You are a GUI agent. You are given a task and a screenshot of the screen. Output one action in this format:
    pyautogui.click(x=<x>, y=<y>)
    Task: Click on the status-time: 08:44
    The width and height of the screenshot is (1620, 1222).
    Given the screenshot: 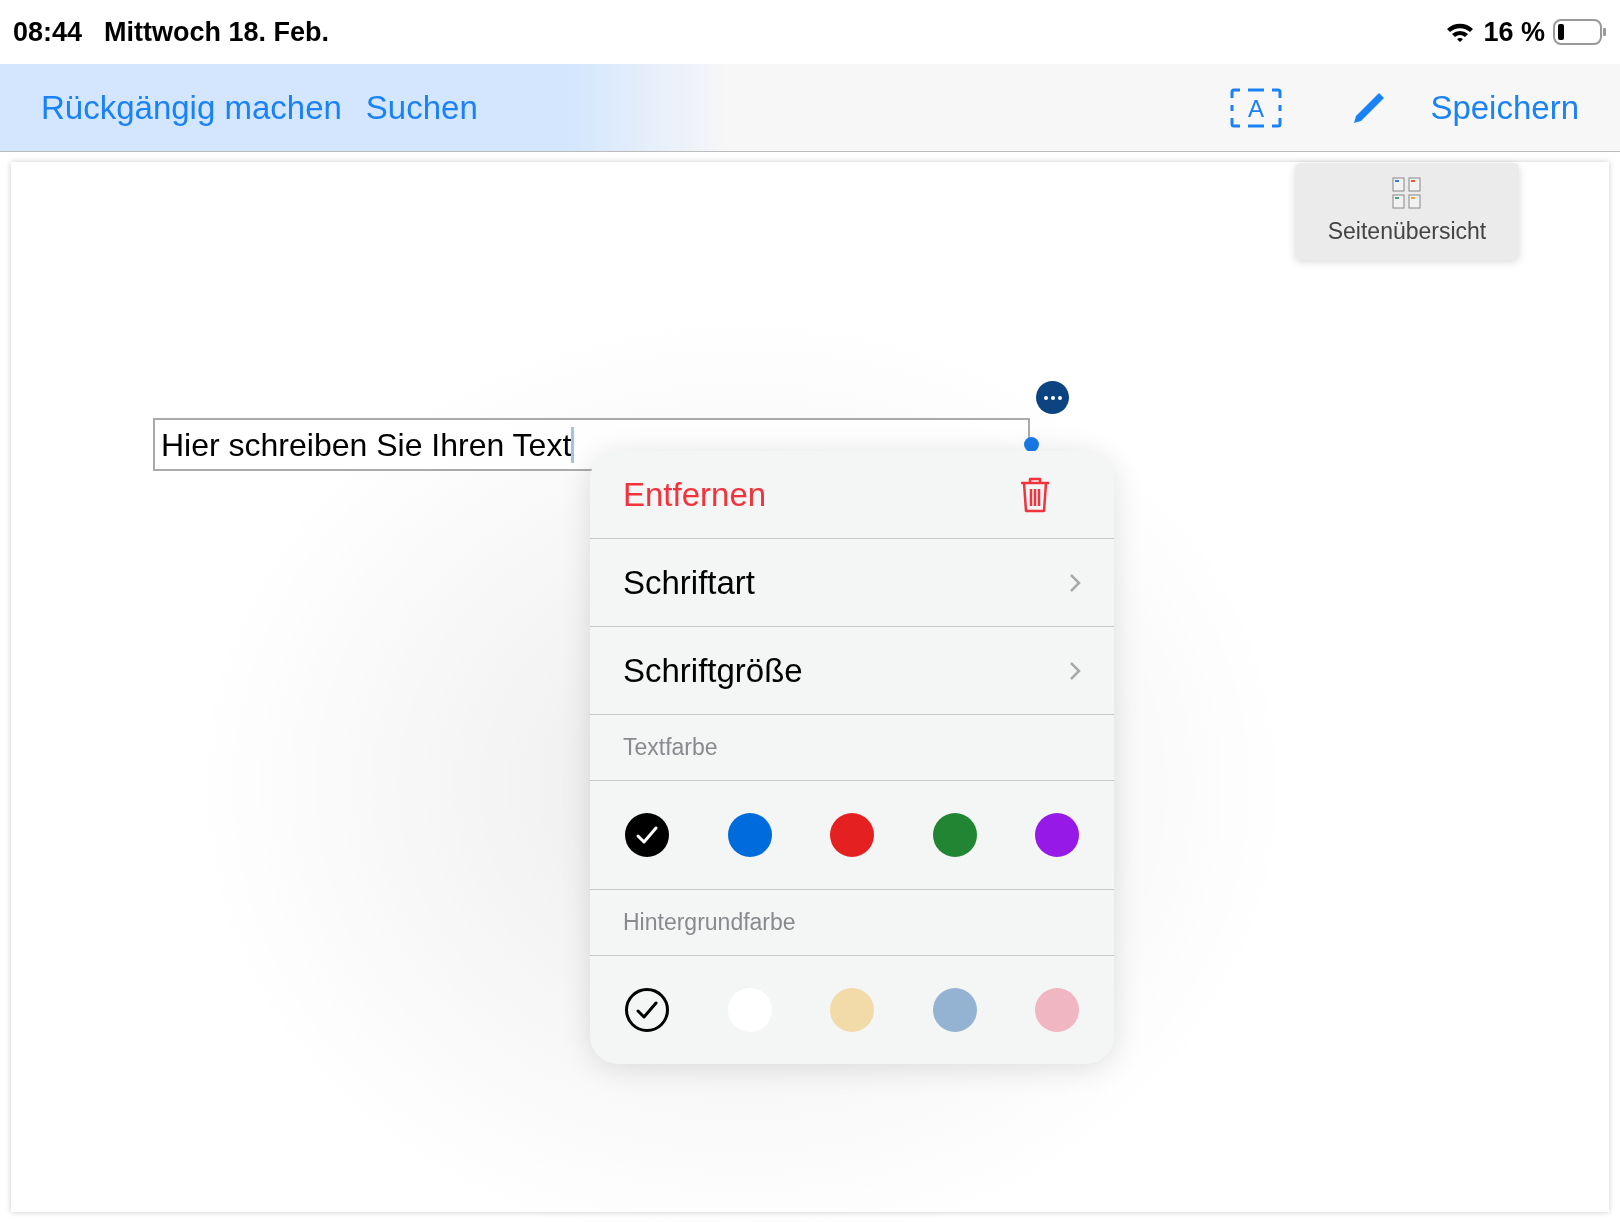 What is the action you would take?
    pyautogui.click(x=48, y=32)
    